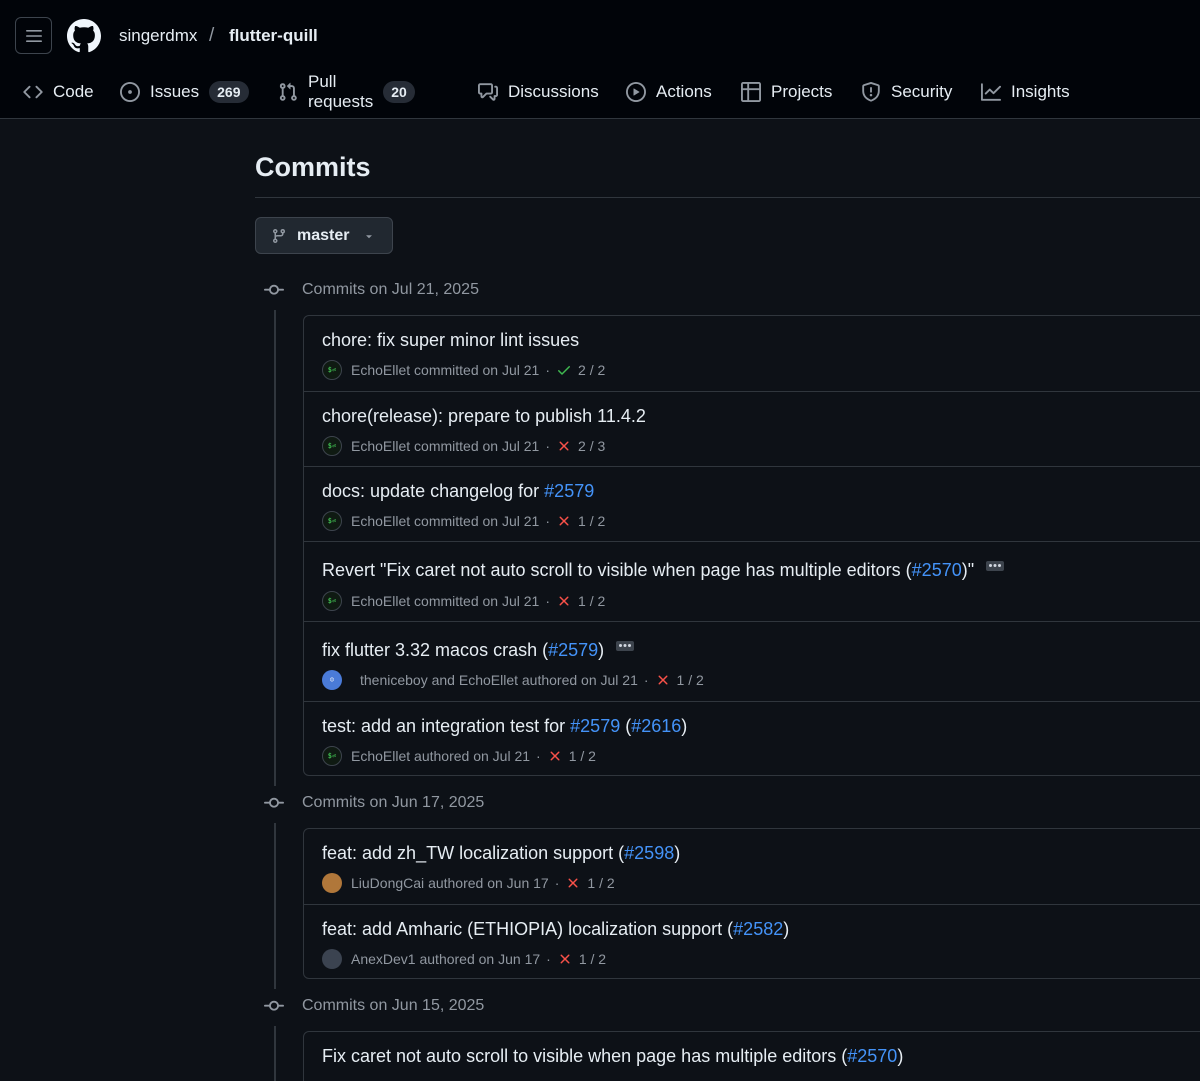  I want to click on tab-label: Issues, so click(175, 91).